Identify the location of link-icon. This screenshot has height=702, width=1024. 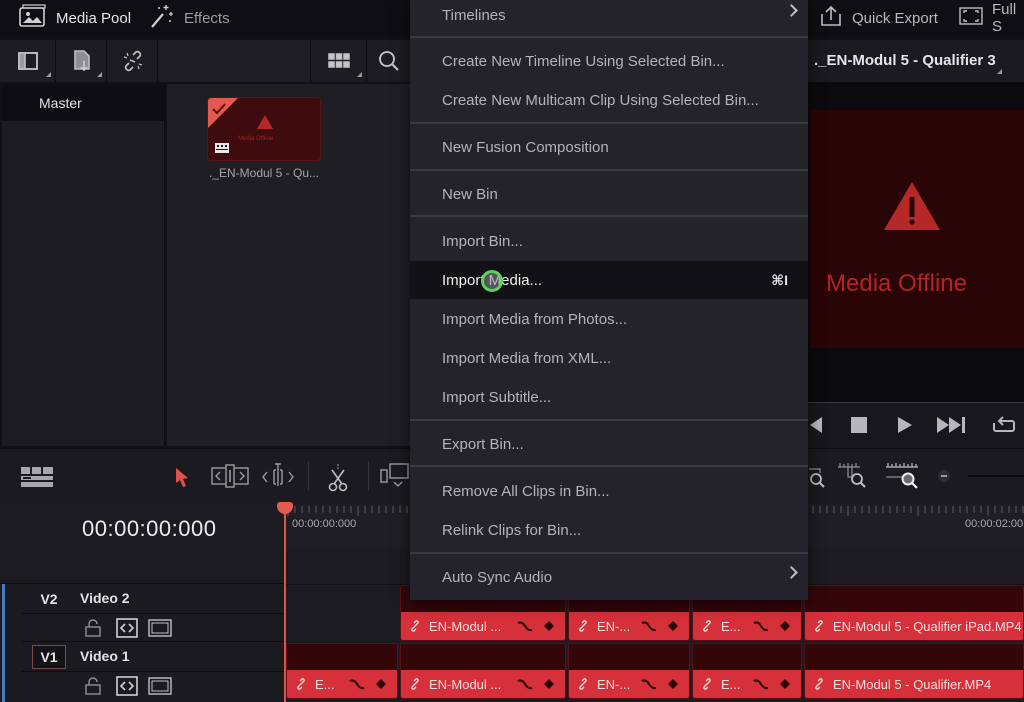
(707, 684).